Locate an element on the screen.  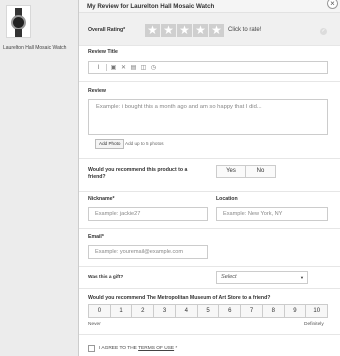
watch-face is located at coordinates (18, 22).